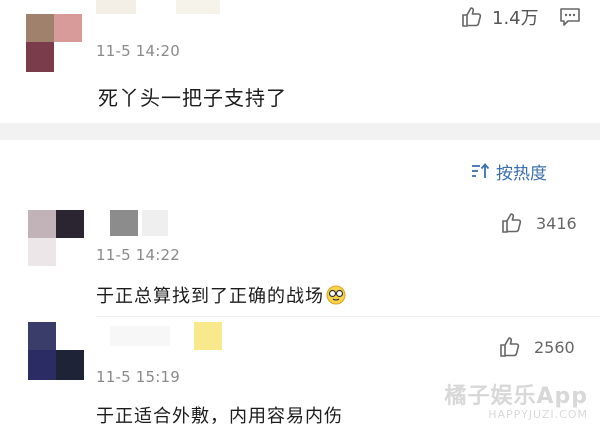  I want to click on watermark-logo: 橘子娱乐App HAPPYJUZI.COM, so click(516, 399).